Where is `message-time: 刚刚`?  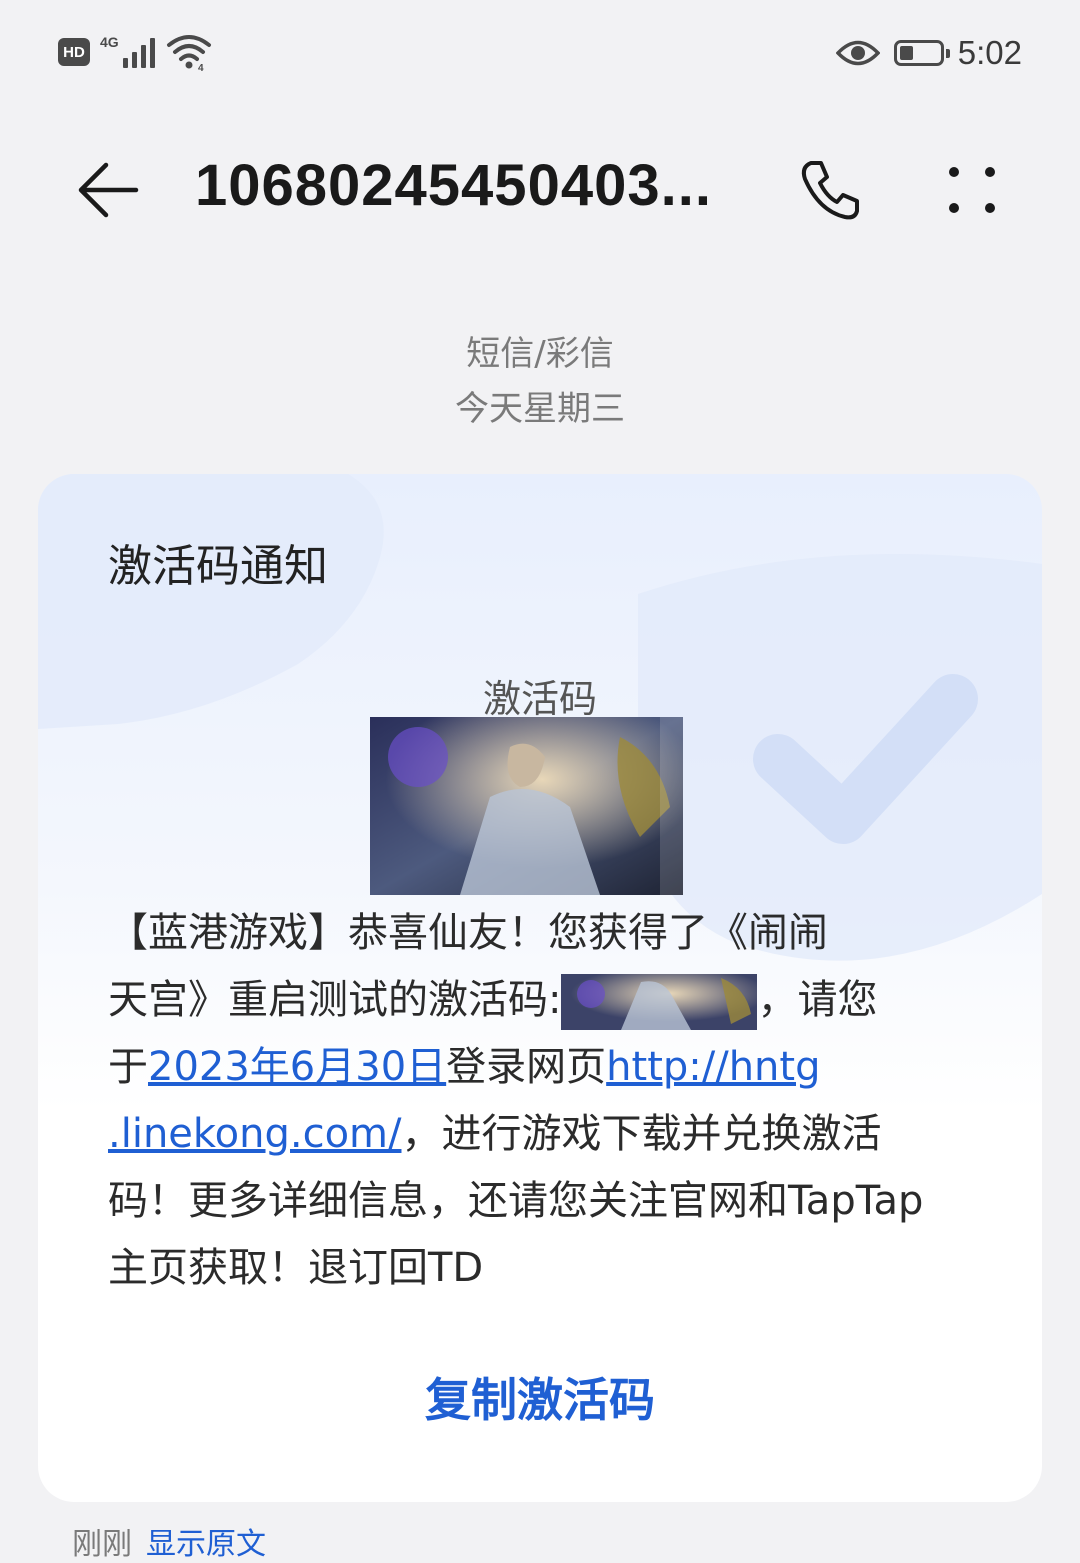
message-time: 刚刚 is located at coordinates (102, 1544).